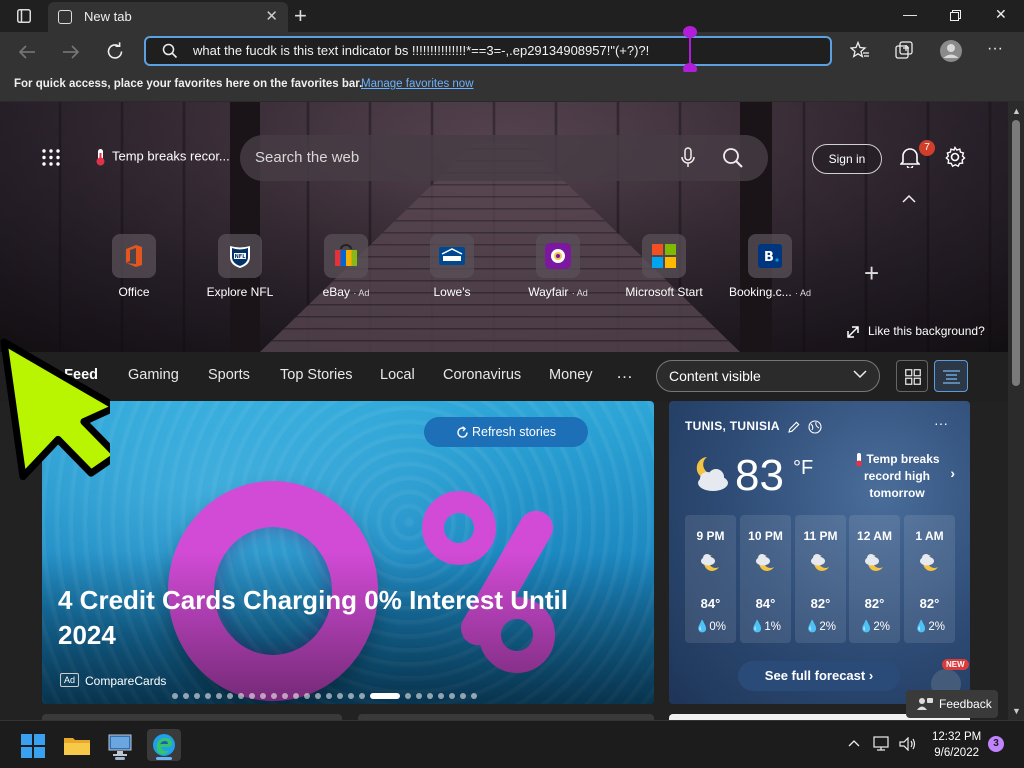 This screenshot has height=768, width=1024. I want to click on file-explorer-button, so click(77, 745).